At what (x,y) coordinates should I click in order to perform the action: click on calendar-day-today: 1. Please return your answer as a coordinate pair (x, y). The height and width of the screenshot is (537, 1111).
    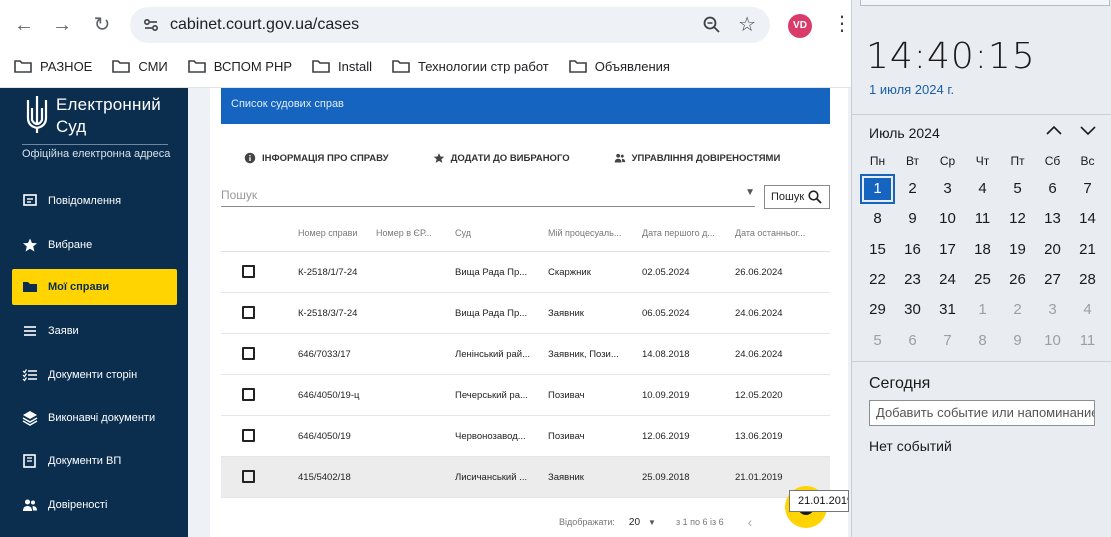
    Looking at the image, I should click on (877, 189).